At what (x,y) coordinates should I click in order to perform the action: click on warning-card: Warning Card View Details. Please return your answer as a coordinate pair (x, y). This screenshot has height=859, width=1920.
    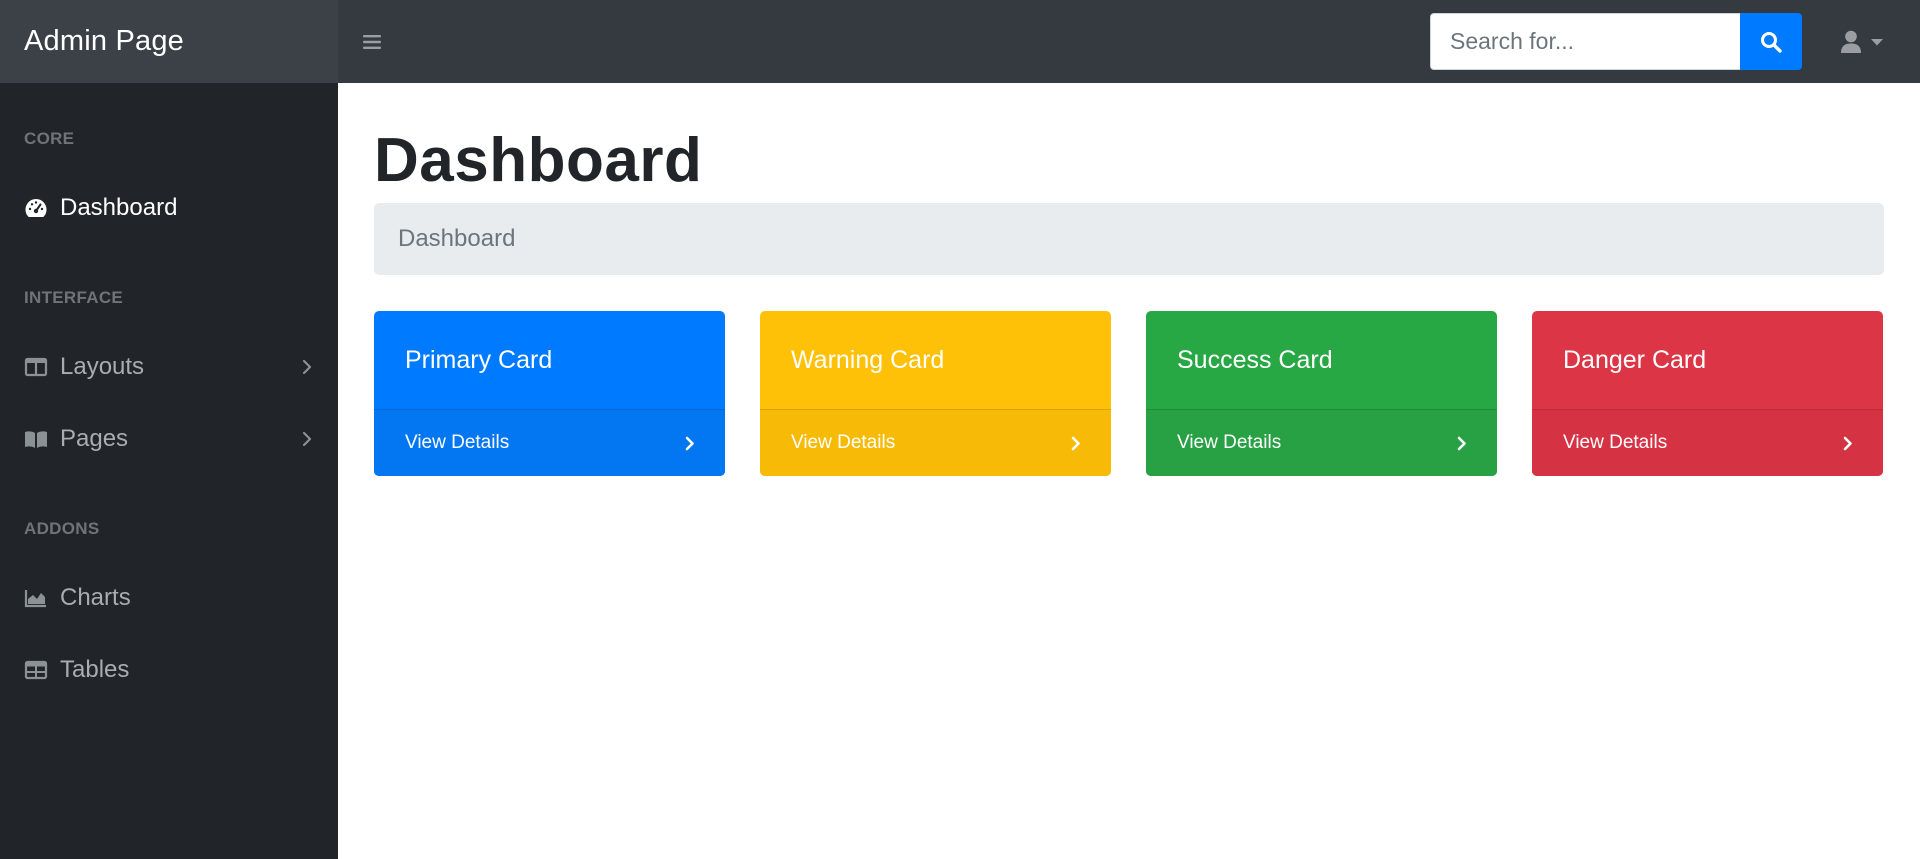
    Looking at the image, I should click on (935, 393).